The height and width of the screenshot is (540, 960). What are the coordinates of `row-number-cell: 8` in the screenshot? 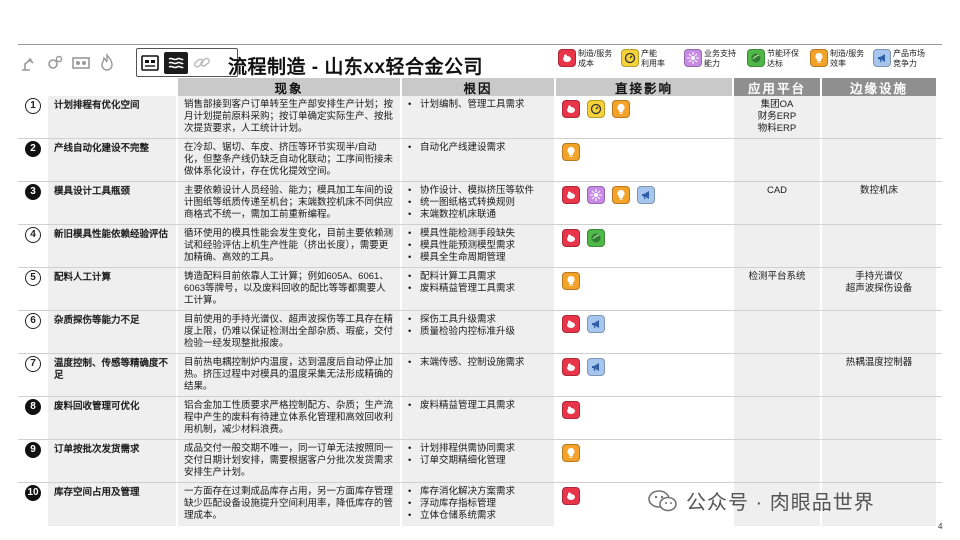 It's located at (33, 418).